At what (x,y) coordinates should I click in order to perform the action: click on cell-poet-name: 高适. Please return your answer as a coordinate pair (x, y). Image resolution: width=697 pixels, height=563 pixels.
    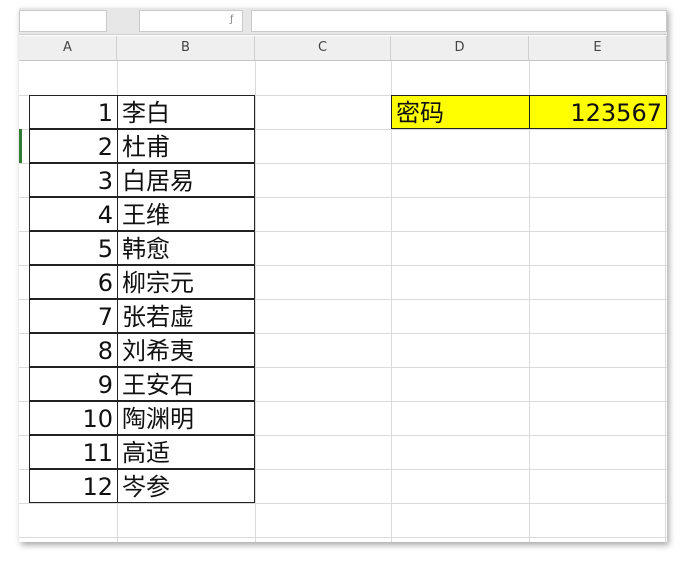
    Looking at the image, I should click on (186, 452).